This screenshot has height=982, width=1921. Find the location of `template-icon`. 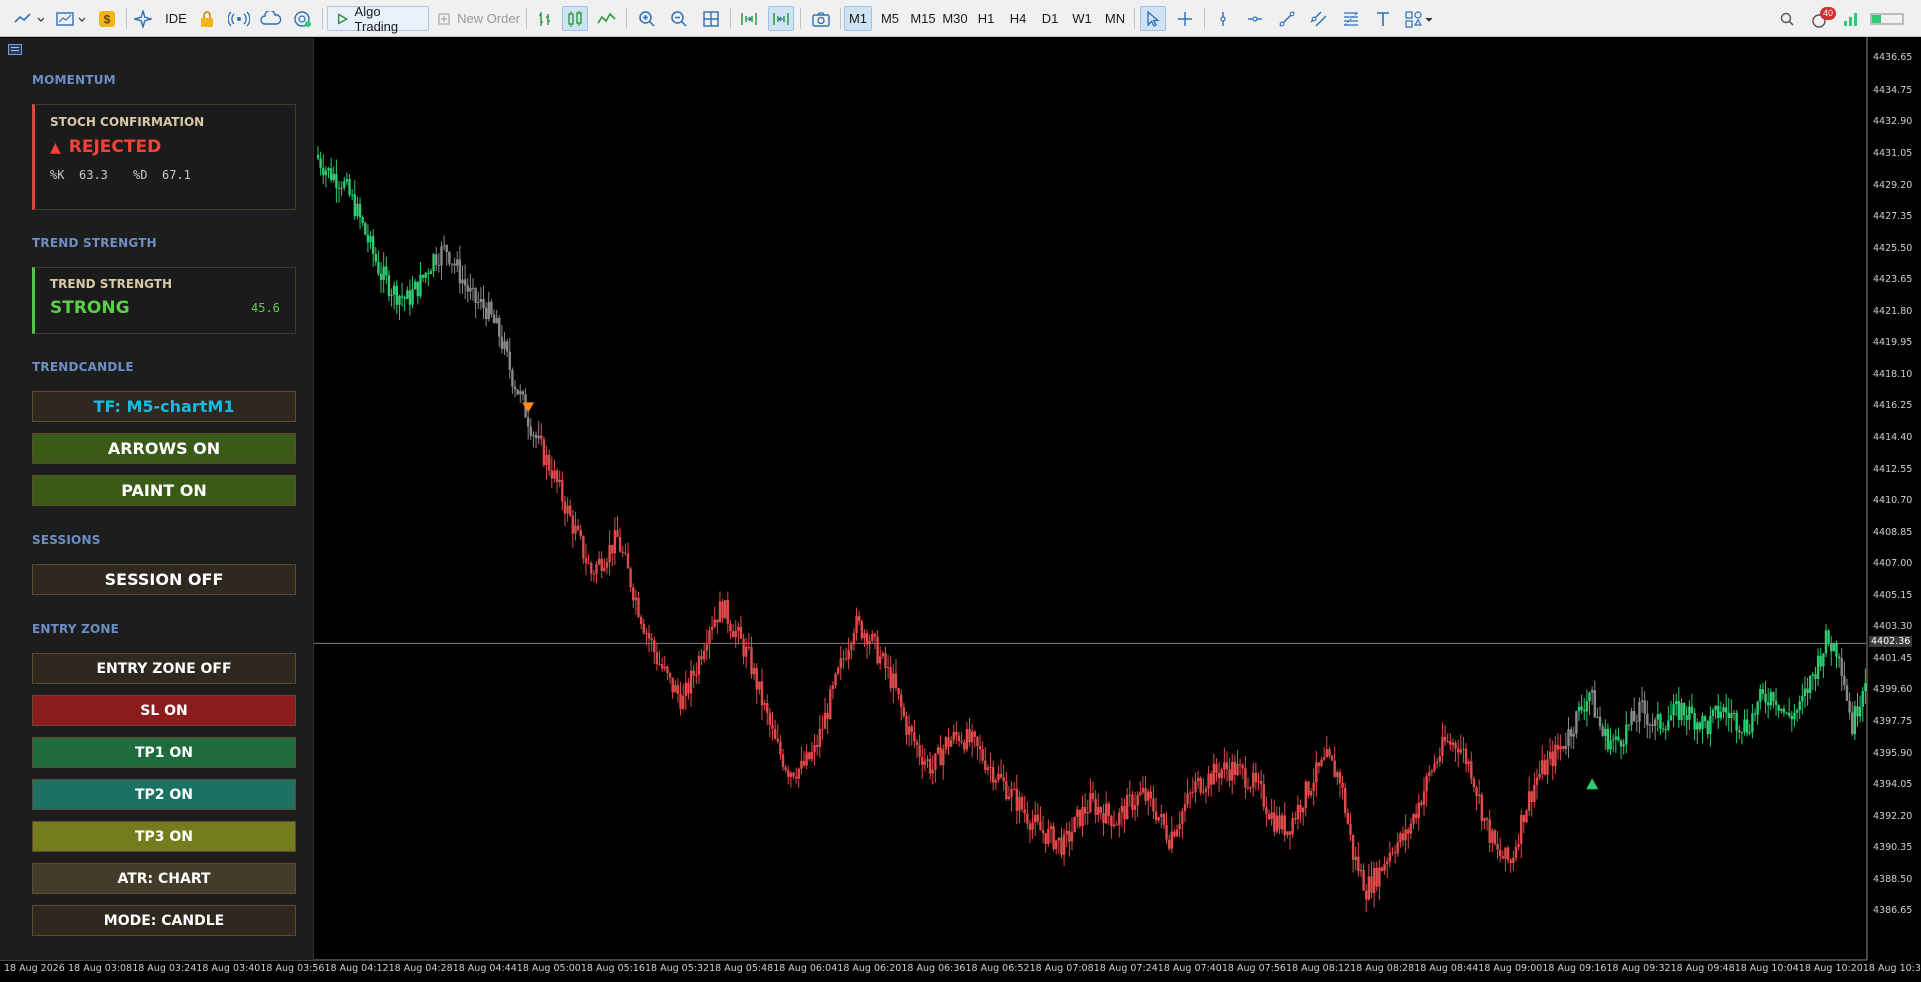

template-icon is located at coordinates (71, 18).